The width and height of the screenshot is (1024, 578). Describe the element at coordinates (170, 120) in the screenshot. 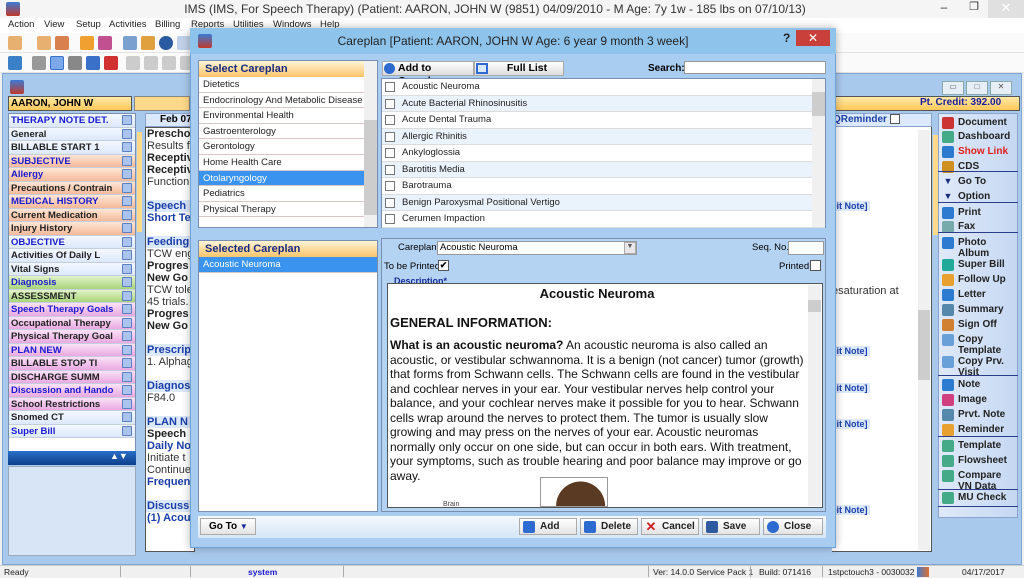

I see `note-date-header: Feb 07` at that location.